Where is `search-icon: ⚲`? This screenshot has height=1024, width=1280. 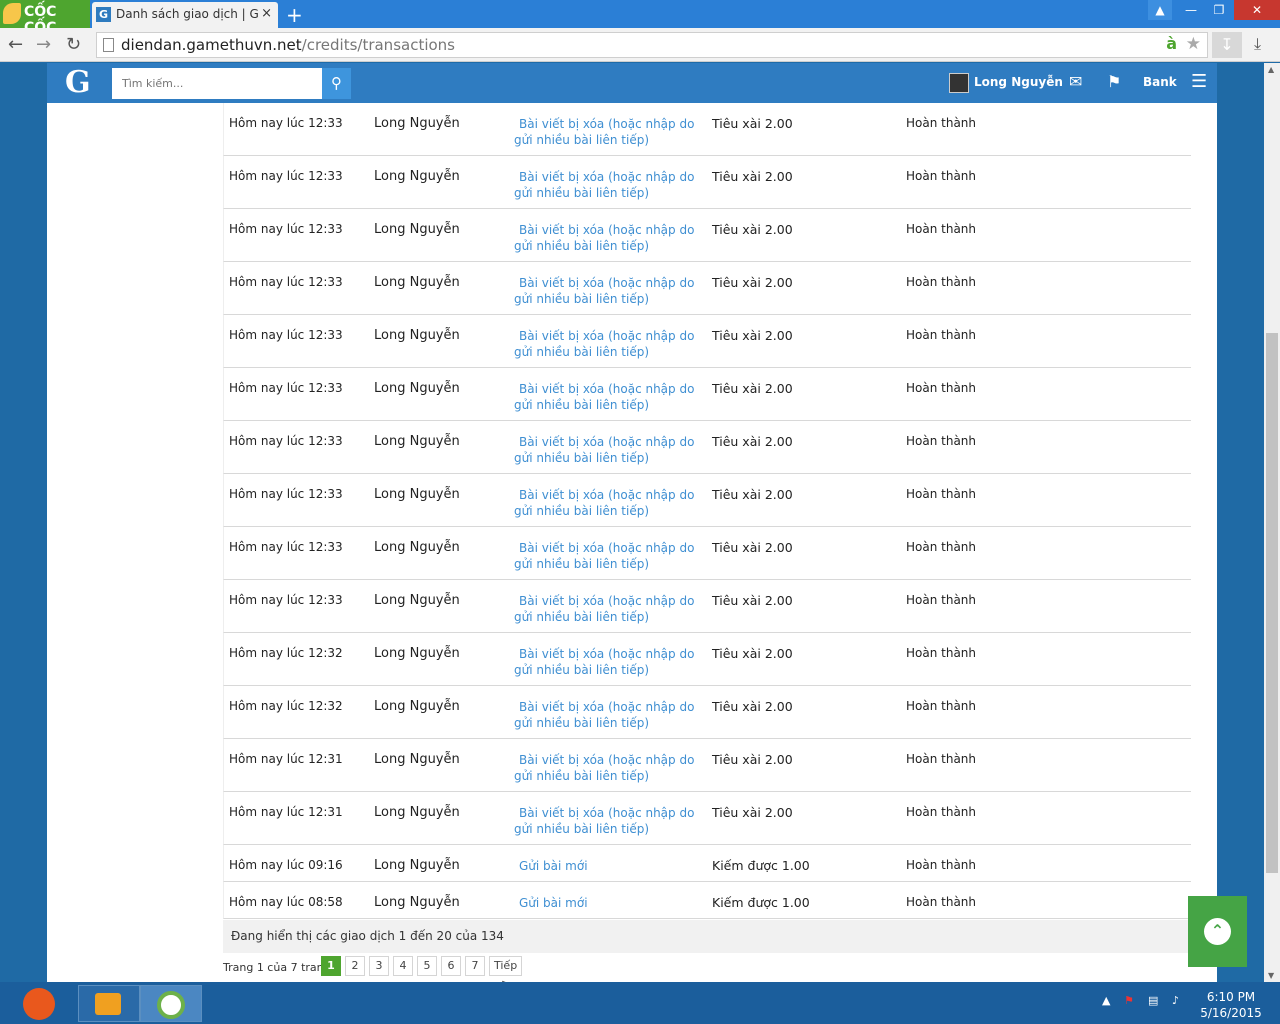
search-icon: ⚲ is located at coordinates (336, 83).